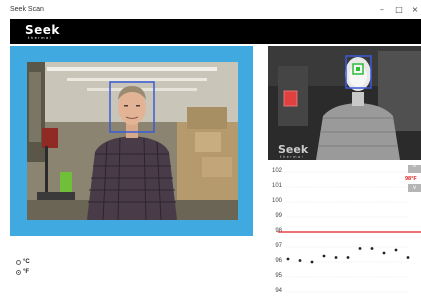  I want to click on celsius-radio, so click(18, 262).